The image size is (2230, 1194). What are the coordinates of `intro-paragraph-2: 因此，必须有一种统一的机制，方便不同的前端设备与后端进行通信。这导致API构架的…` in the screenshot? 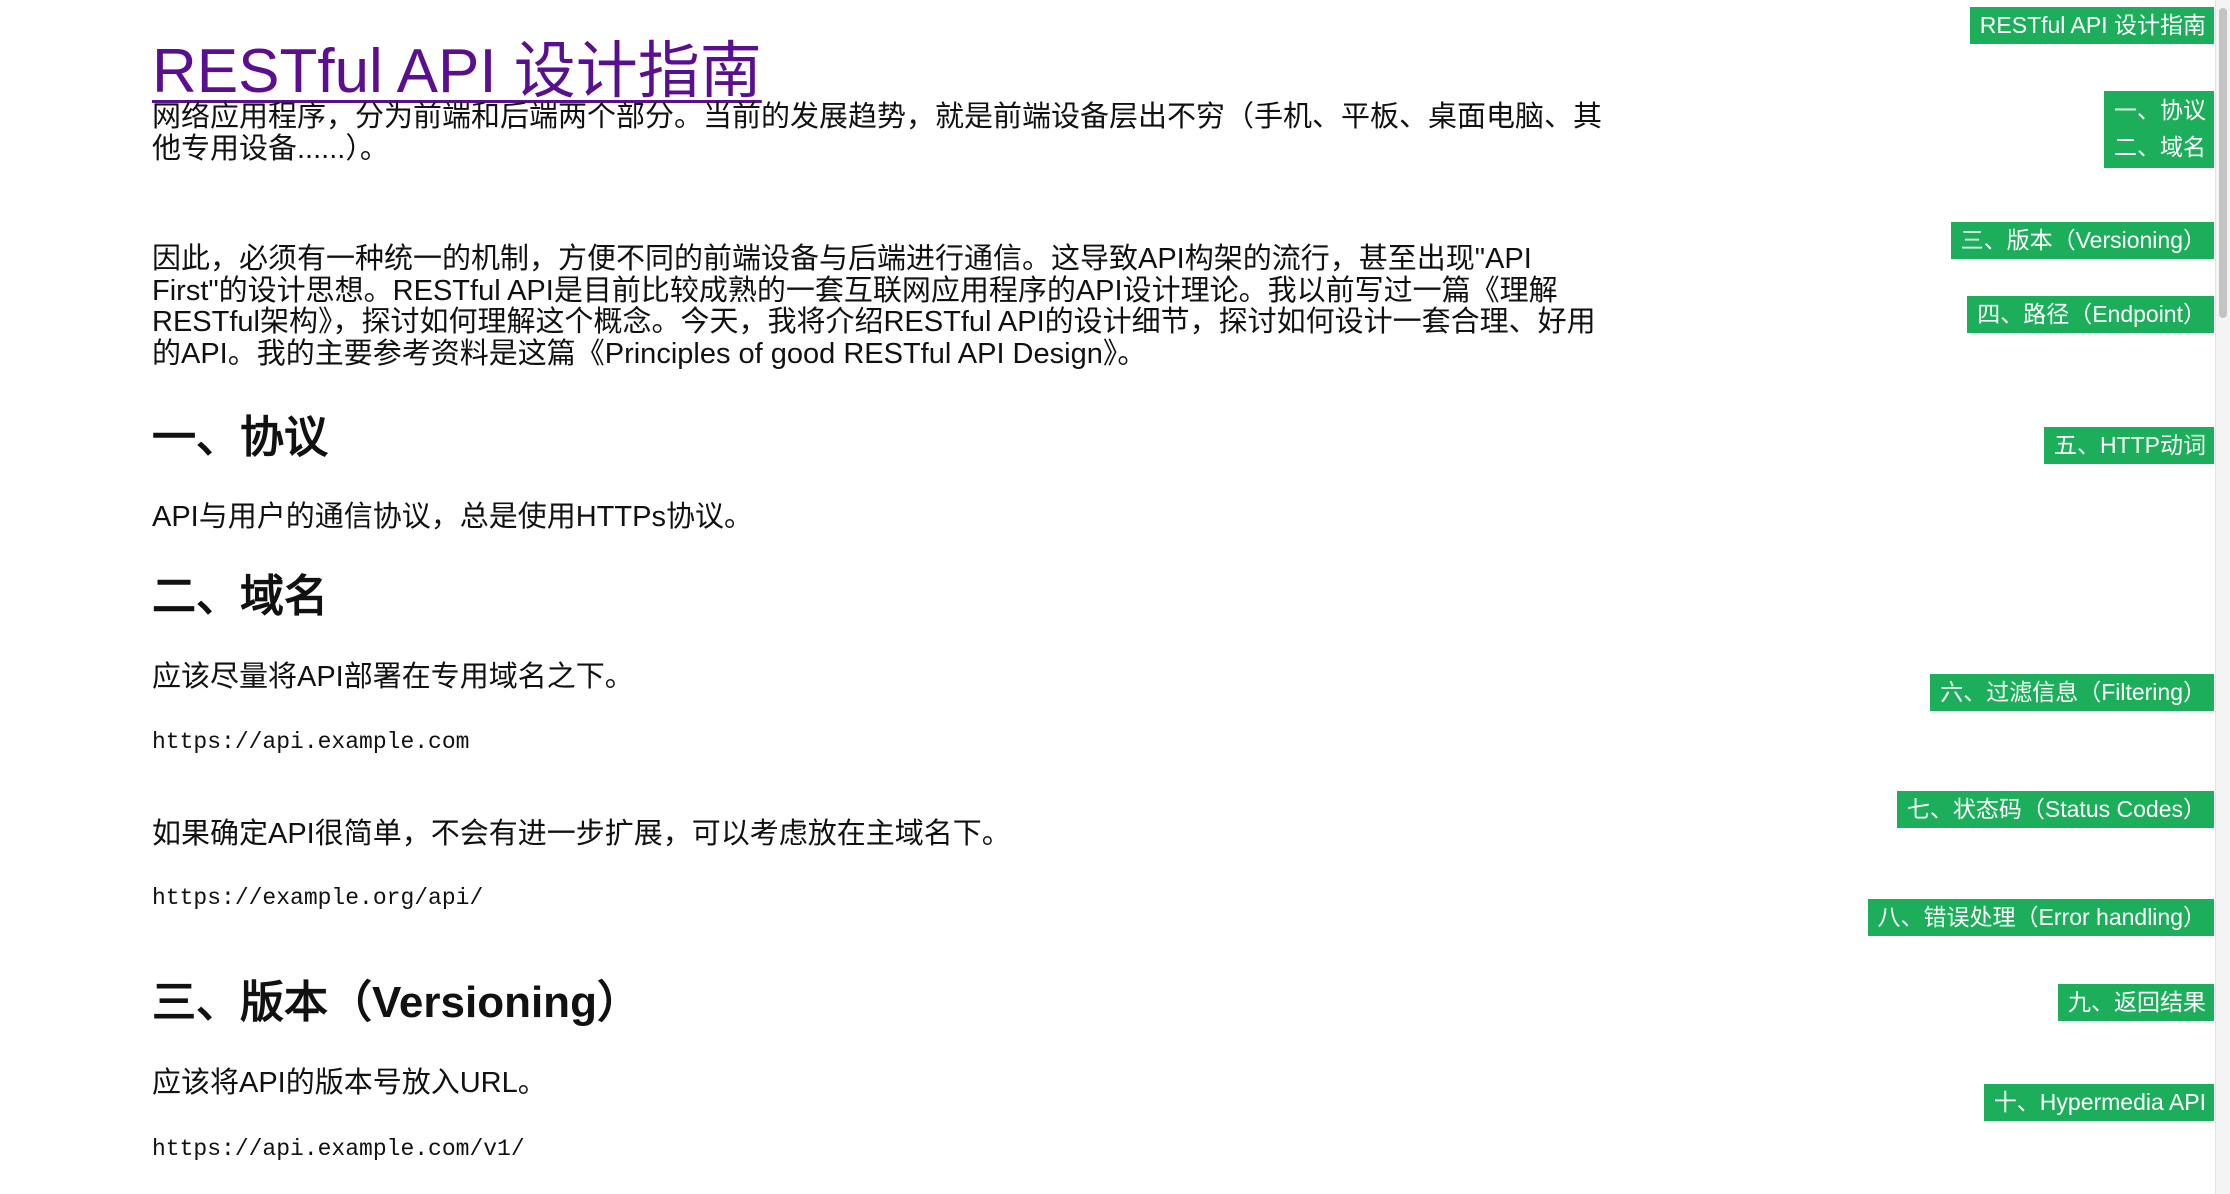 It's located at (874, 306).